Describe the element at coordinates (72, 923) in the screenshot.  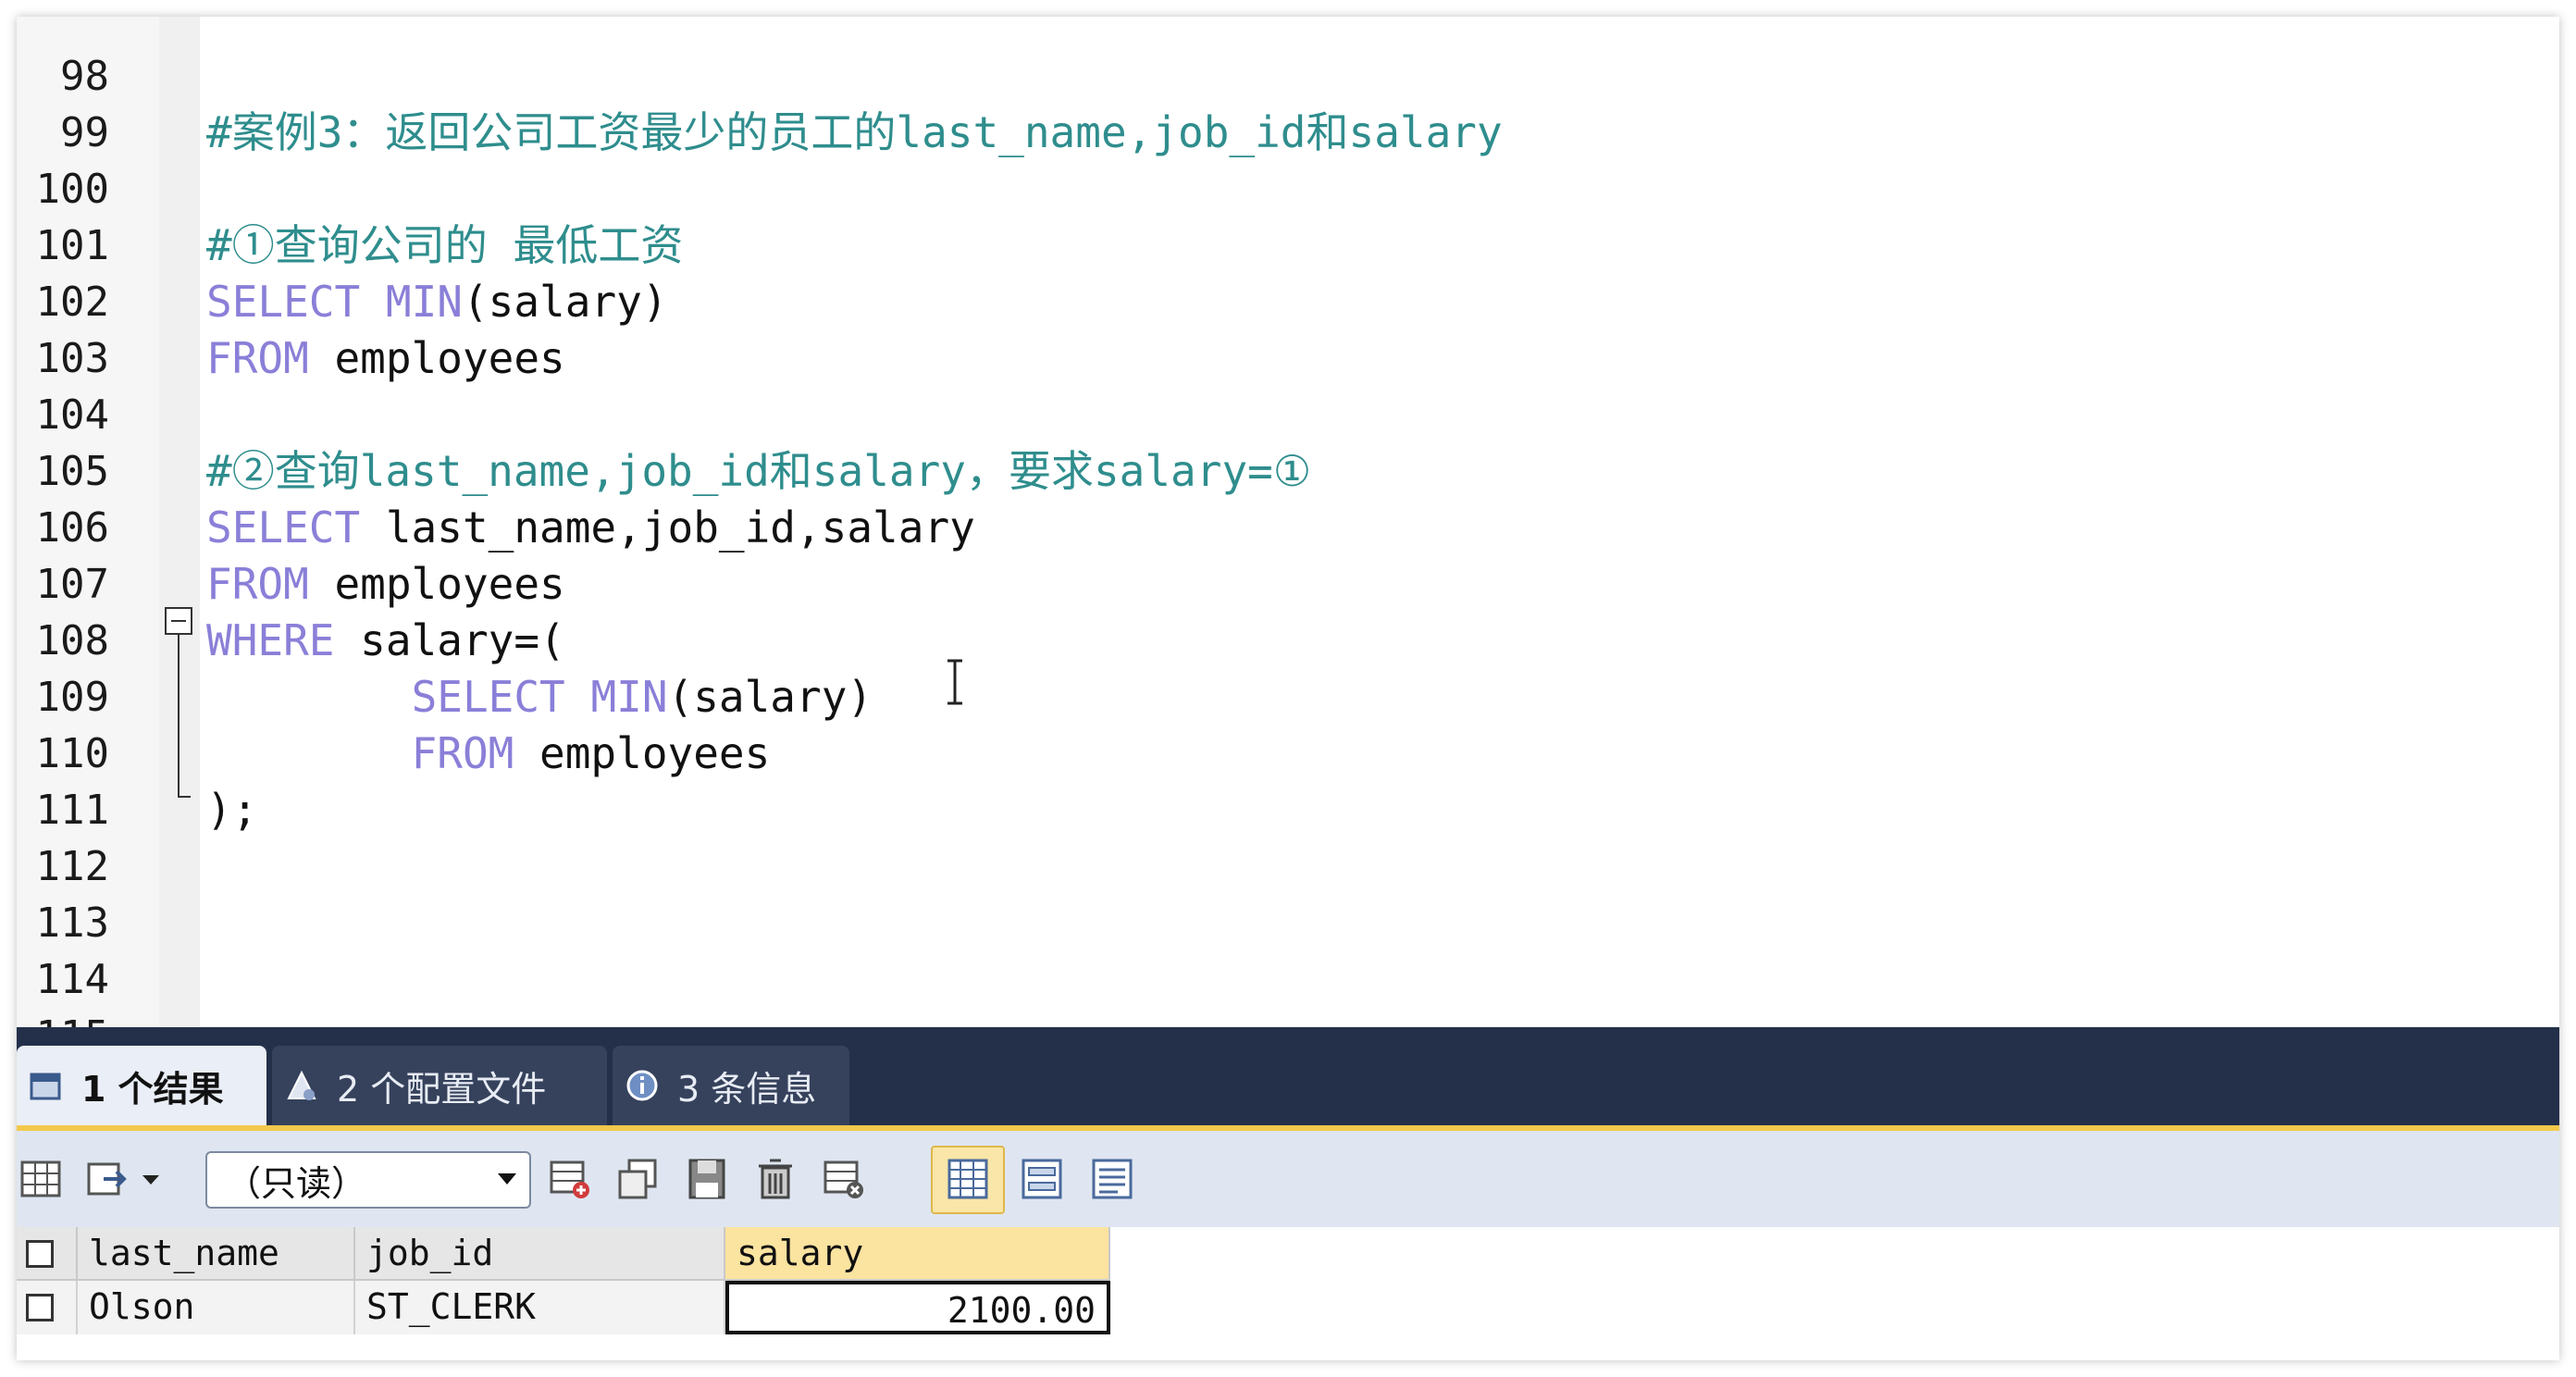
I see `line-number: 113` at that location.